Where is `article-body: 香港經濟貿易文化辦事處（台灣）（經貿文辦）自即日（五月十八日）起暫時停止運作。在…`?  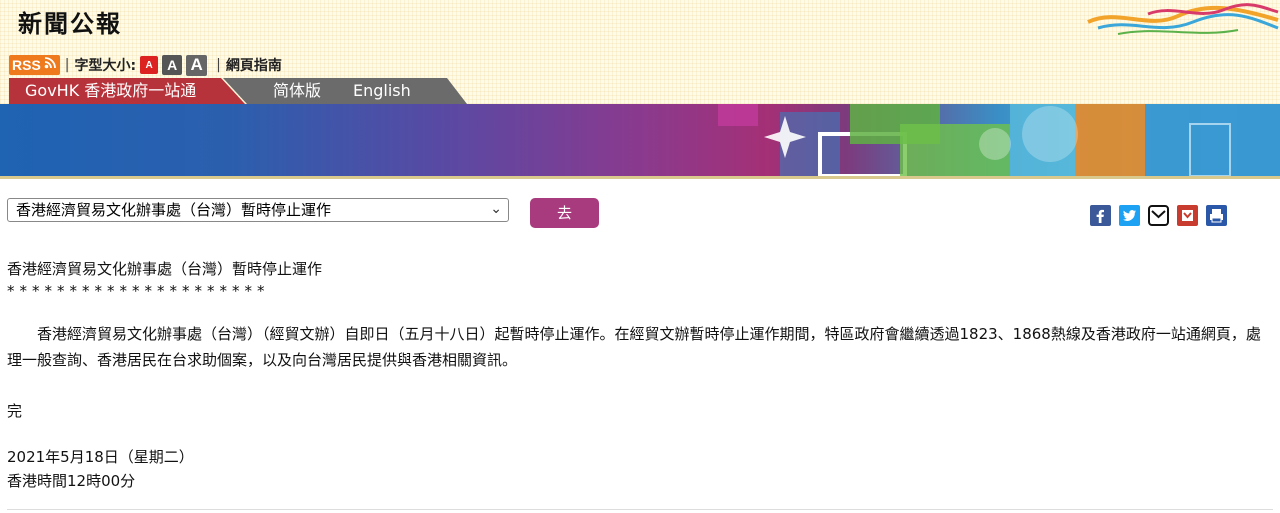
article-body: 香港經濟貿易文化辦事處（台灣）（經貿文辦）自即日（五月十八日）起暫時停止運作。在… is located at coordinates (634, 347).